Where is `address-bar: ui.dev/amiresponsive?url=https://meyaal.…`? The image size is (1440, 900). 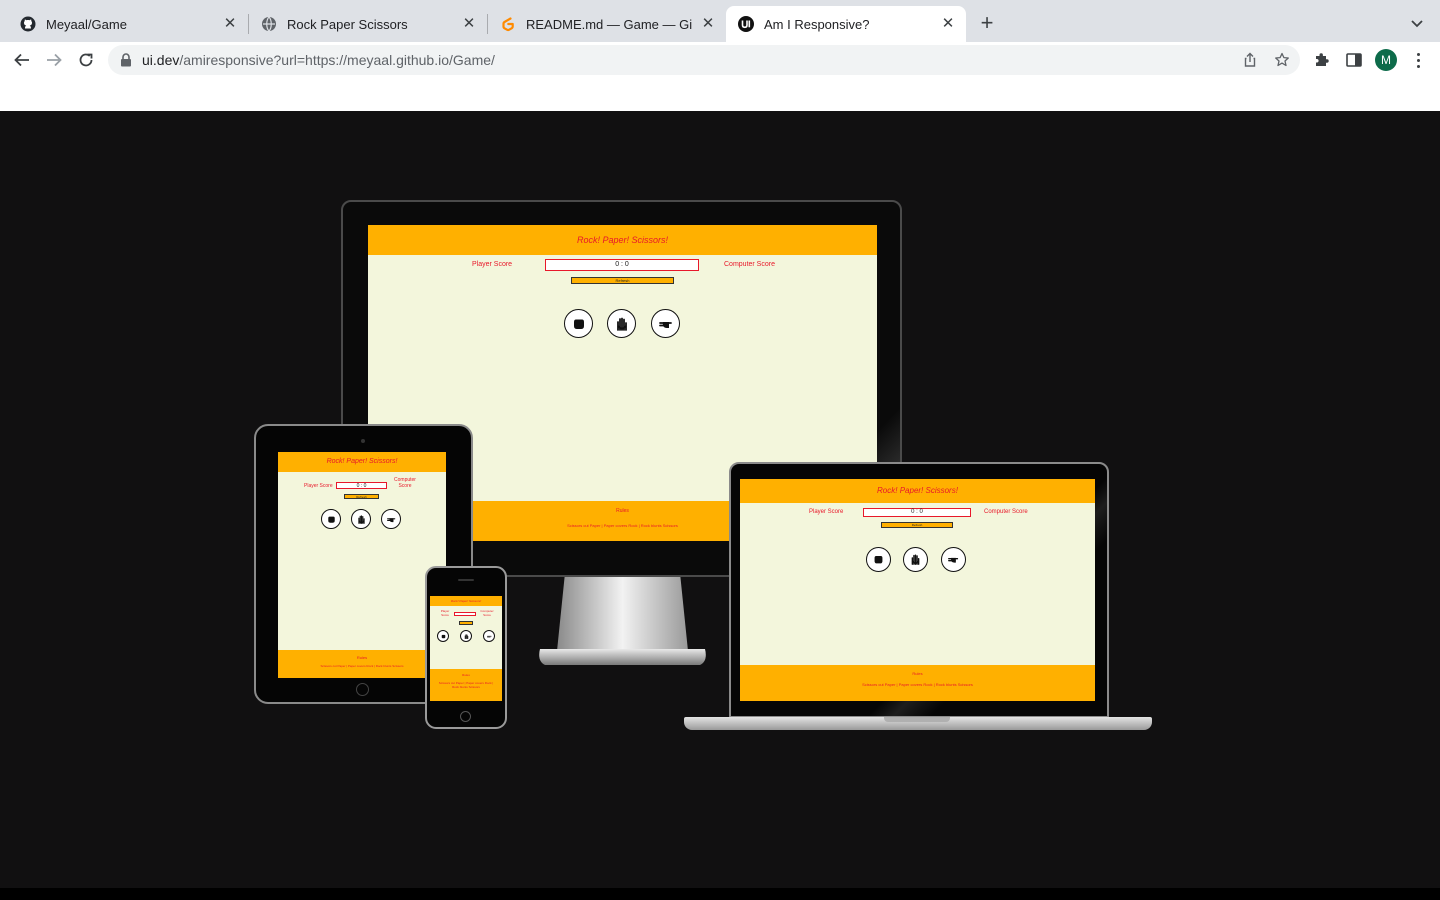 address-bar: ui.dev/amiresponsive?url=https://meyaal.… is located at coordinates (704, 60).